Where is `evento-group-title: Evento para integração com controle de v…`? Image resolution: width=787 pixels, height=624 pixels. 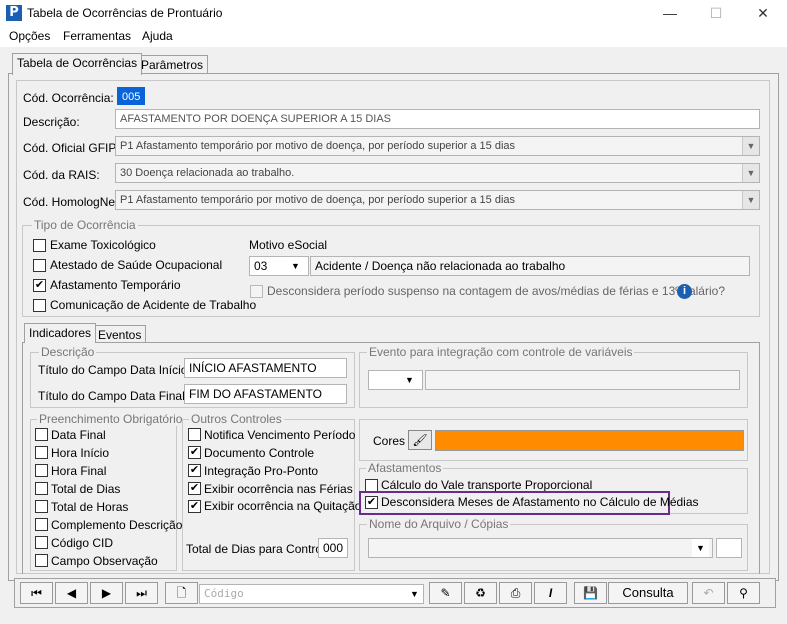 evento-group-title: Evento para integração com controle de v… is located at coordinates (501, 352).